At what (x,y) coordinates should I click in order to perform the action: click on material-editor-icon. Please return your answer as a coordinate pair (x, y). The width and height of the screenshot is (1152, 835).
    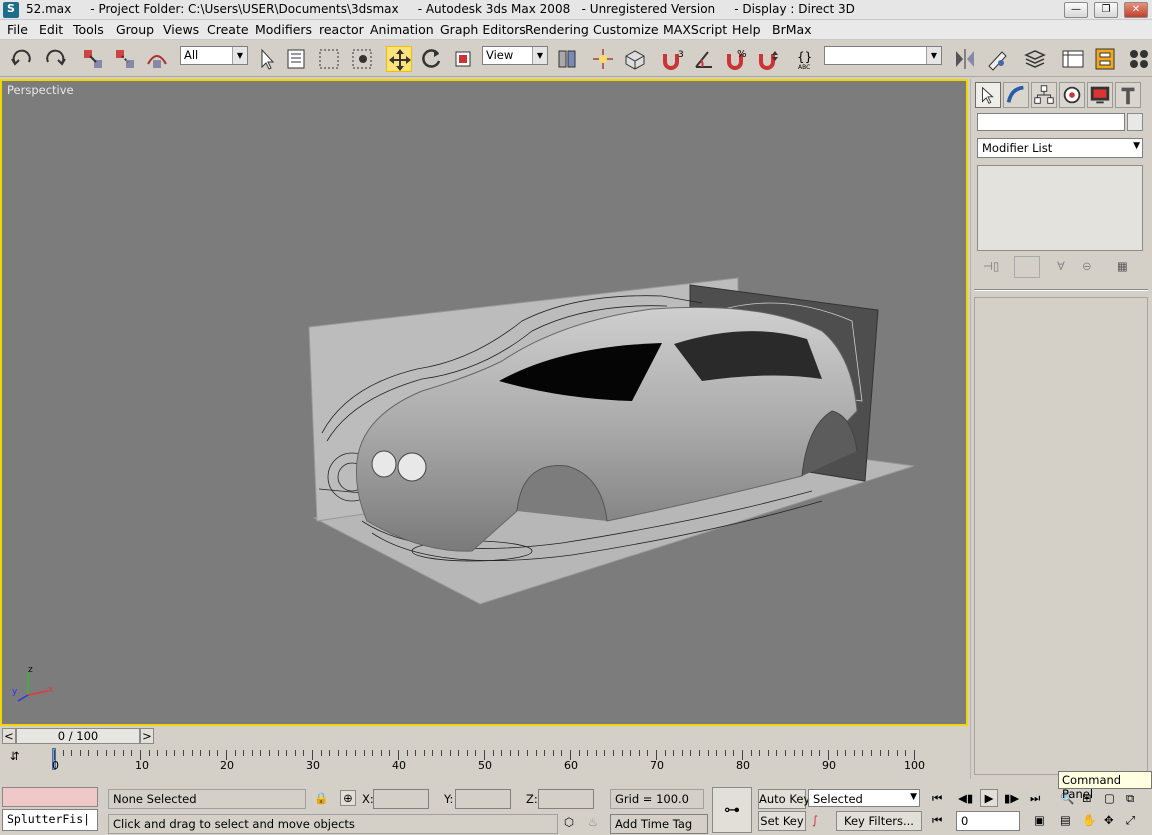
    Looking at the image, I should click on (1139, 59).